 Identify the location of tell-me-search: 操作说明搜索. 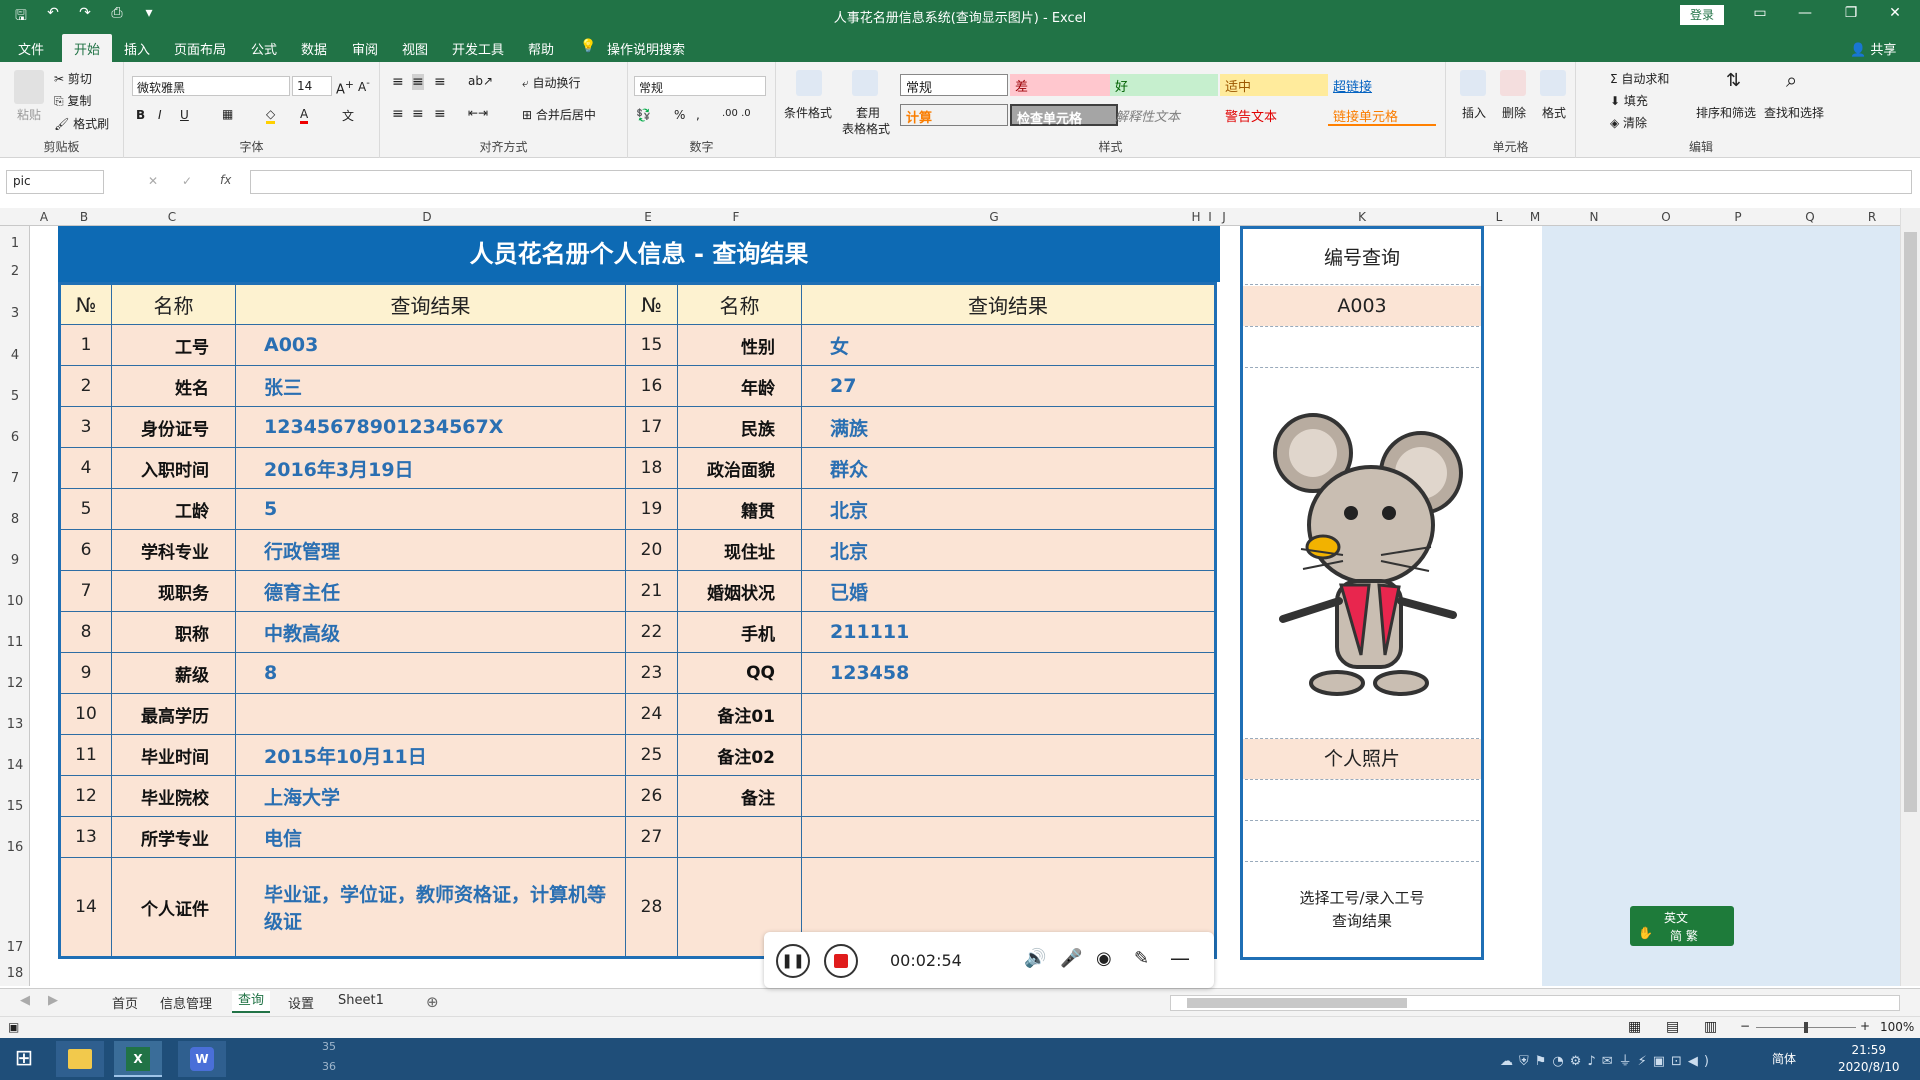
(646, 48).